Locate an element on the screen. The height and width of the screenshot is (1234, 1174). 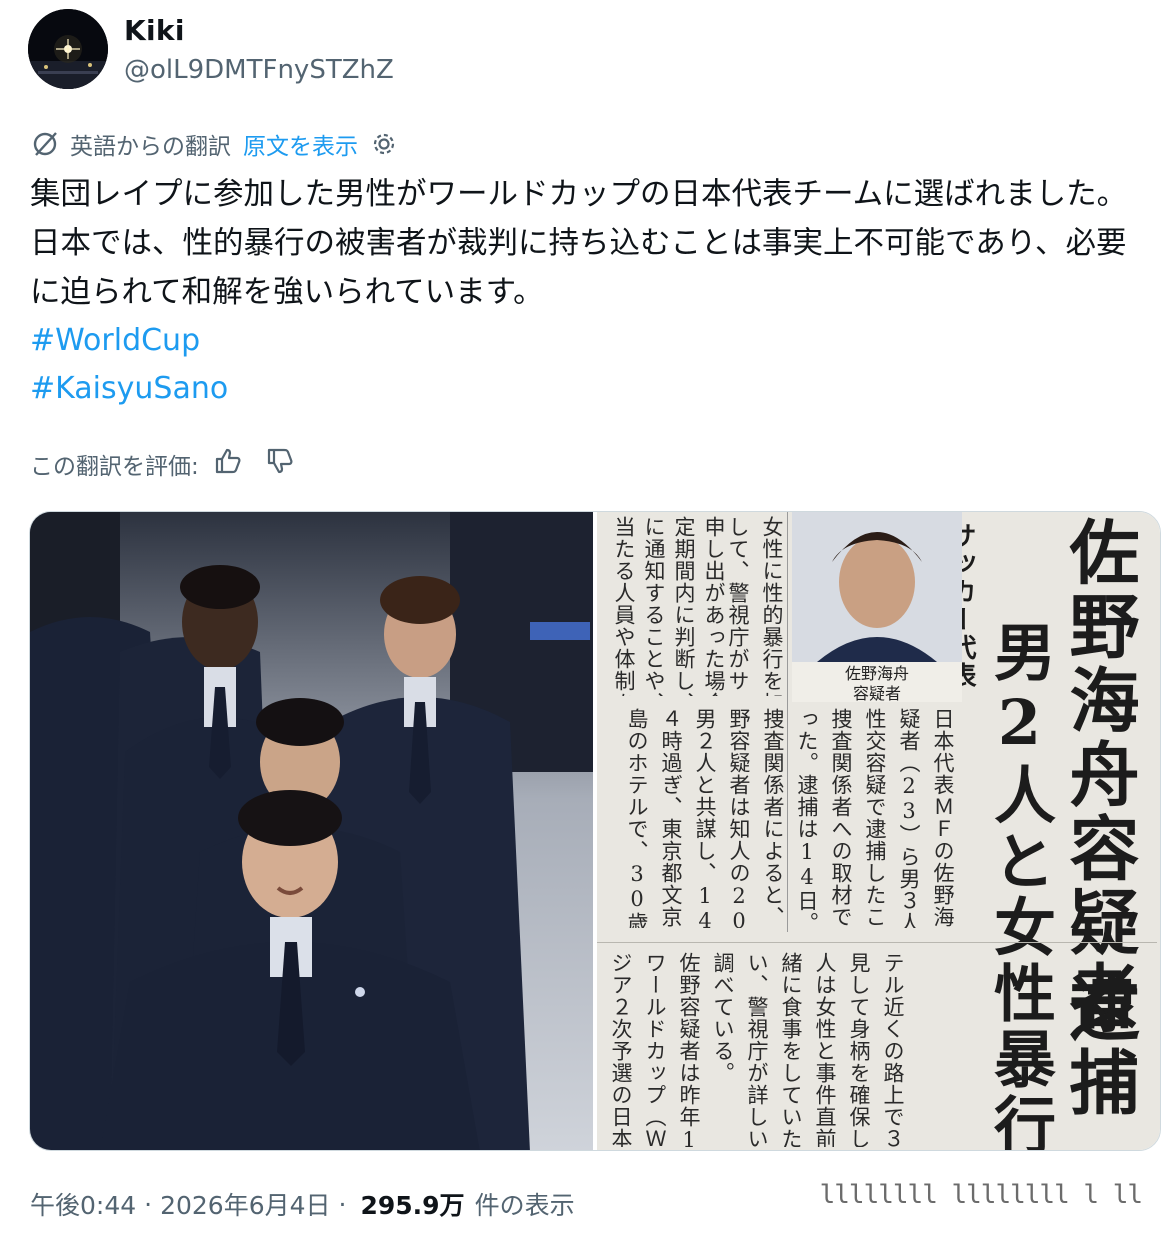
article-column: 当たる人員や体制を公表 is located at coordinates (624, 606).